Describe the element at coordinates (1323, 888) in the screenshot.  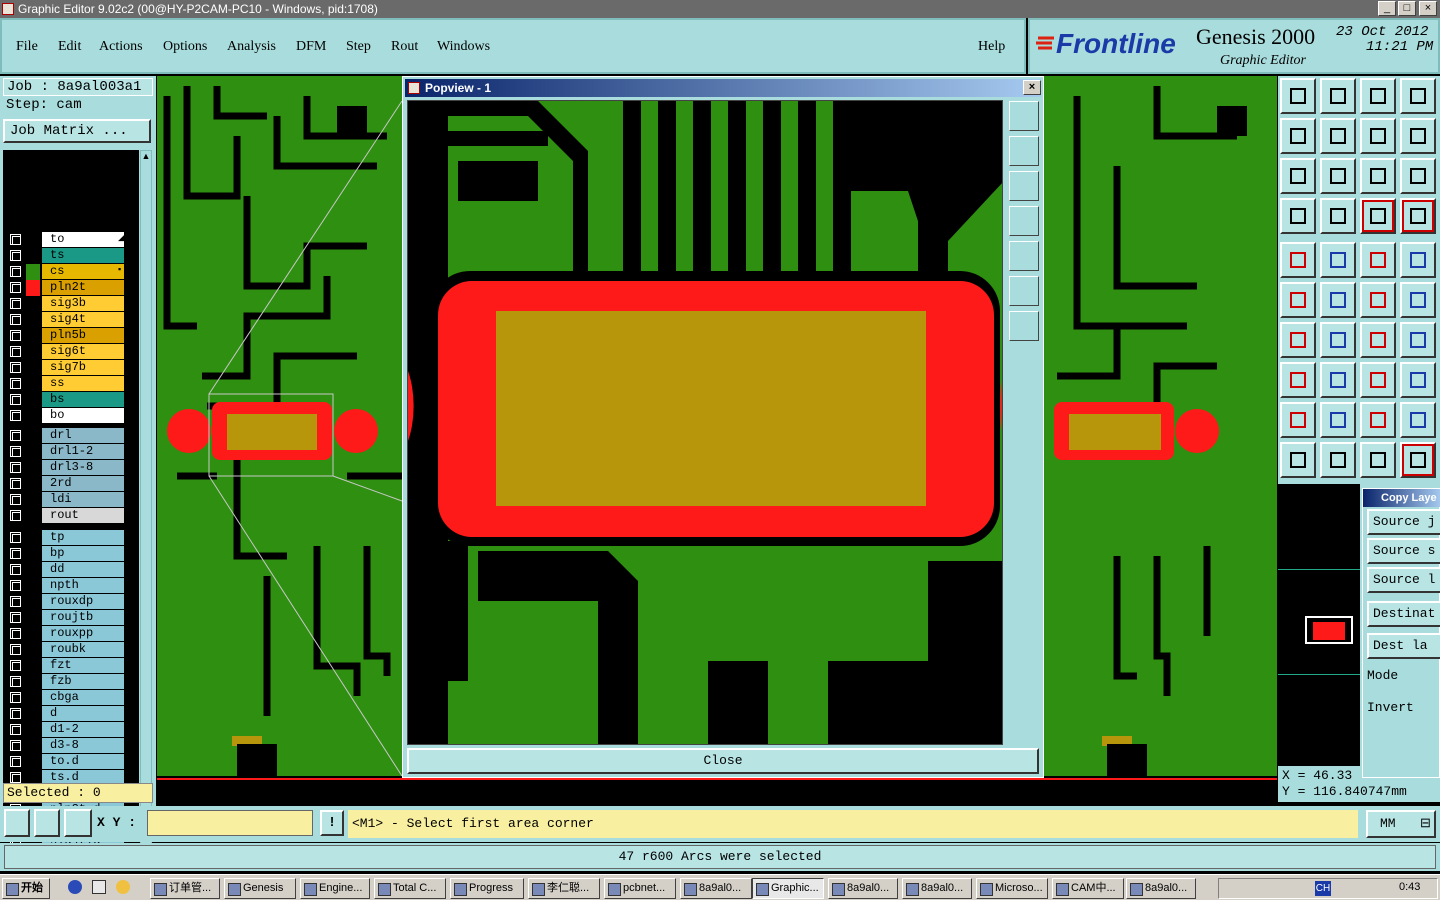
I see `language-indicator: CH` at that location.